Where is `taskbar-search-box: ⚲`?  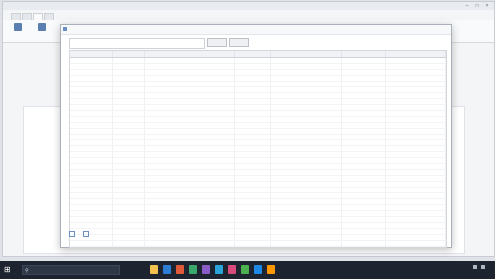
taskbar-search-box: ⚲ is located at coordinates (71, 270).